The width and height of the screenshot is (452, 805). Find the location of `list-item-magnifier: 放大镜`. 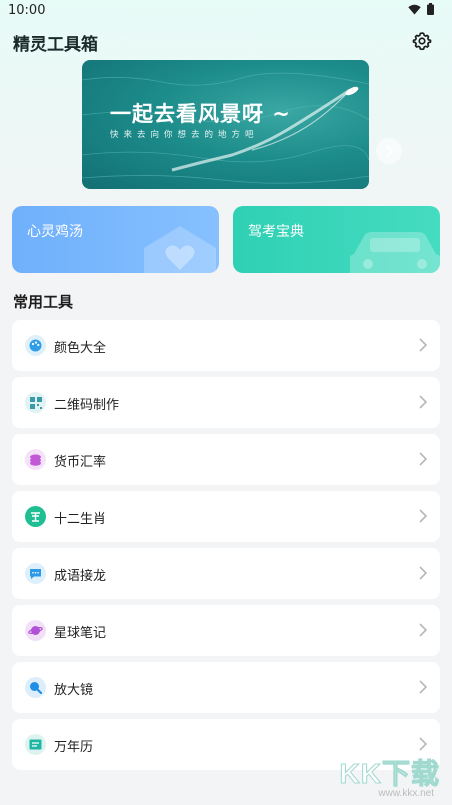

list-item-magnifier: 放大镜 is located at coordinates (226, 687).